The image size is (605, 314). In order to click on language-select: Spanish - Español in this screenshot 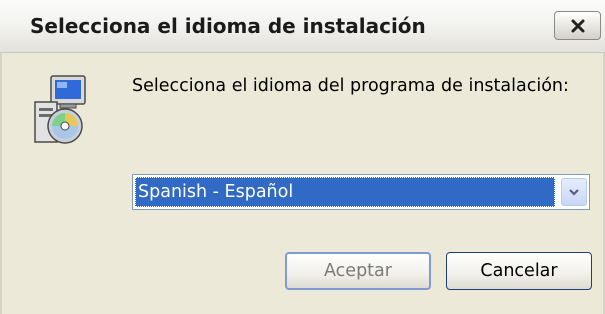, I will do `click(361, 192)`.